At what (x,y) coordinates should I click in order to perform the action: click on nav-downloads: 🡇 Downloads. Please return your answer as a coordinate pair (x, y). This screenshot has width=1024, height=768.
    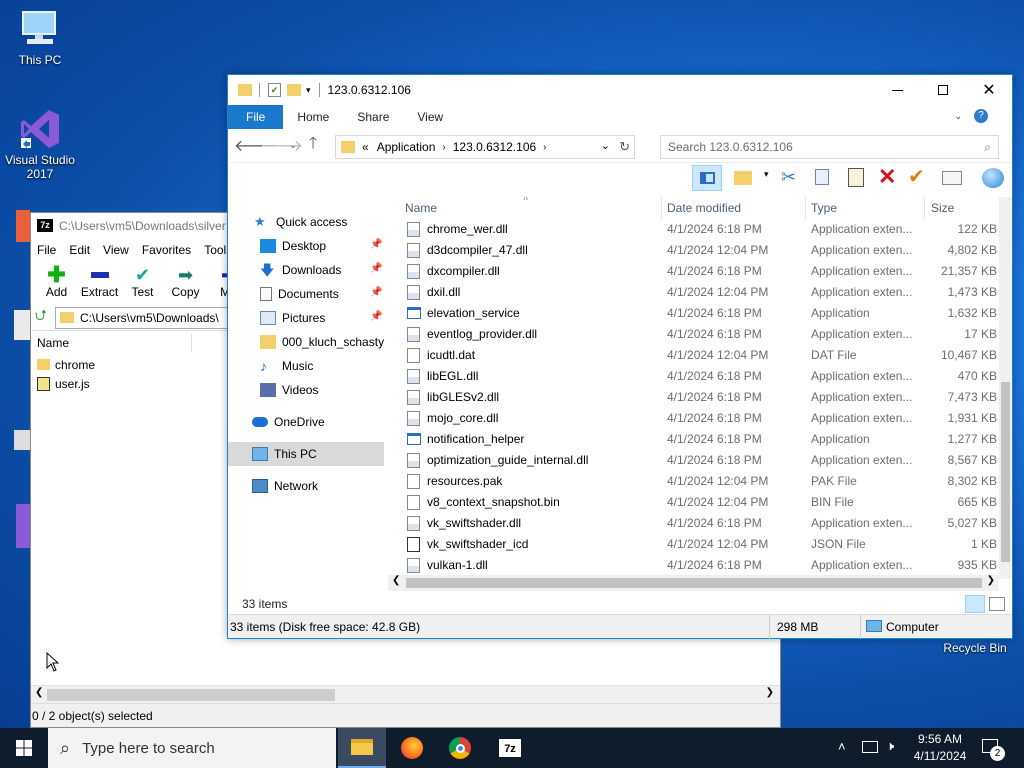
    Looking at the image, I should click on (338, 270).